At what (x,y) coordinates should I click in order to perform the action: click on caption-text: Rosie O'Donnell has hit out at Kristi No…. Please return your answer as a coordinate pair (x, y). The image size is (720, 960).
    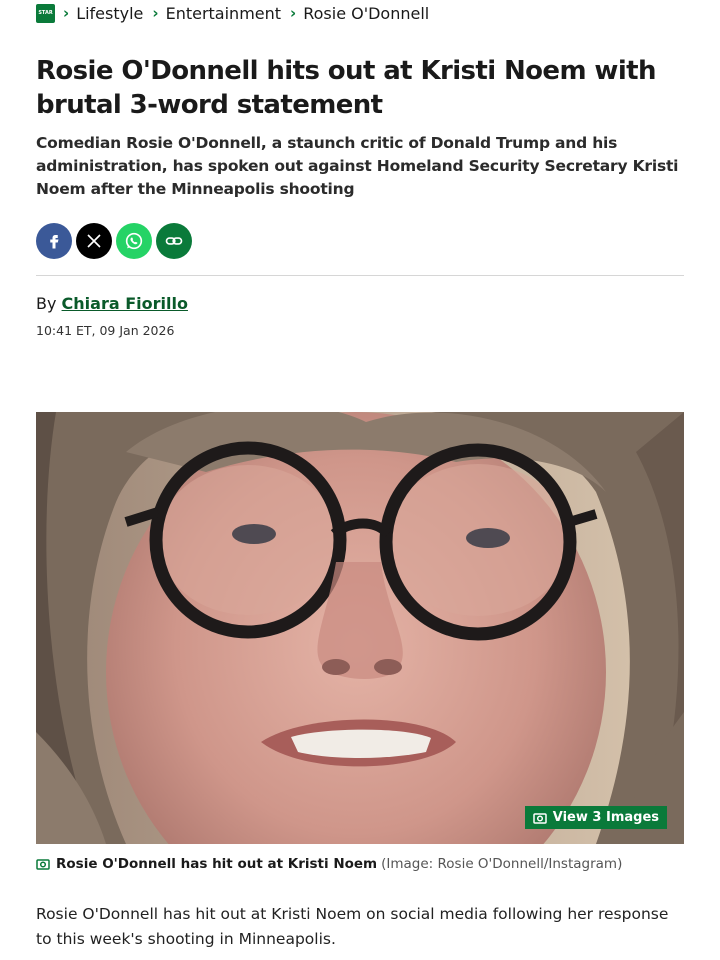
    Looking at the image, I should click on (217, 864).